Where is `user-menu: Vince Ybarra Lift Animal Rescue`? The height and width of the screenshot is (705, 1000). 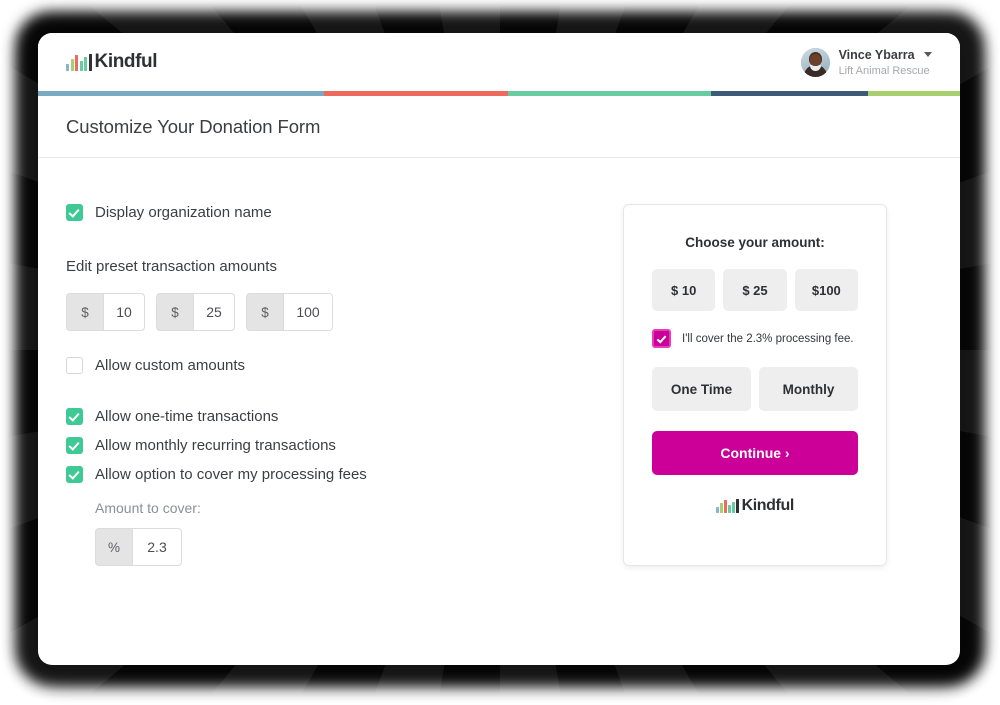 user-menu: Vince Ybarra Lift Animal Rescue is located at coordinates (866, 62).